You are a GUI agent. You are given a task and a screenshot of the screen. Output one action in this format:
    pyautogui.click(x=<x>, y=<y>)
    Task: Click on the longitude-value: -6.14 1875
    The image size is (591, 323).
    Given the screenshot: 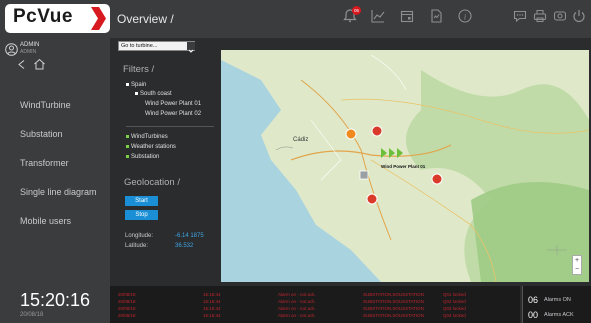 What is the action you would take?
    pyautogui.click(x=189, y=236)
    